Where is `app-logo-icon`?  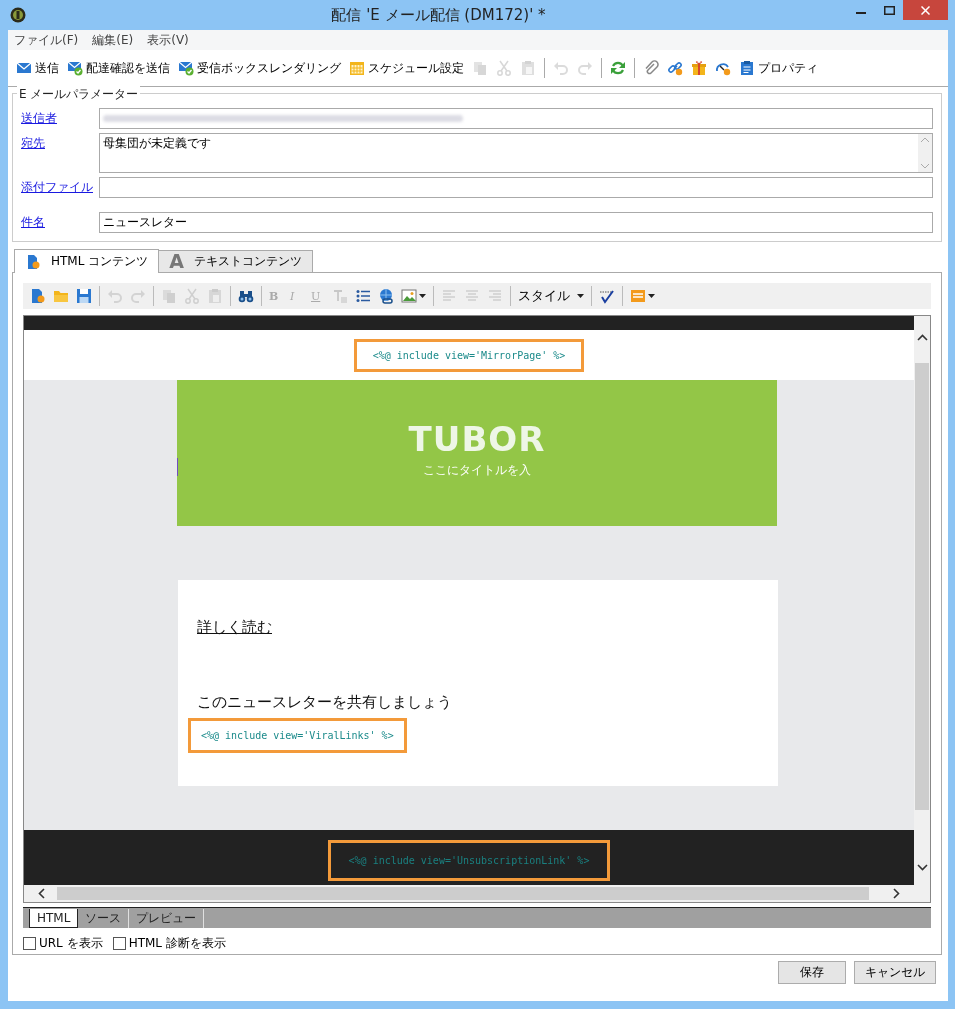 app-logo-icon is located at coordinates (18, 15).